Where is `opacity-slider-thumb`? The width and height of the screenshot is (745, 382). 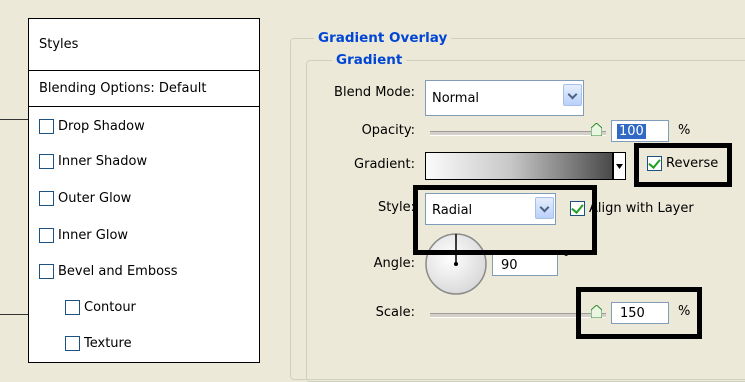
opacity-slider-thumb is located at coordinates (596, 129).